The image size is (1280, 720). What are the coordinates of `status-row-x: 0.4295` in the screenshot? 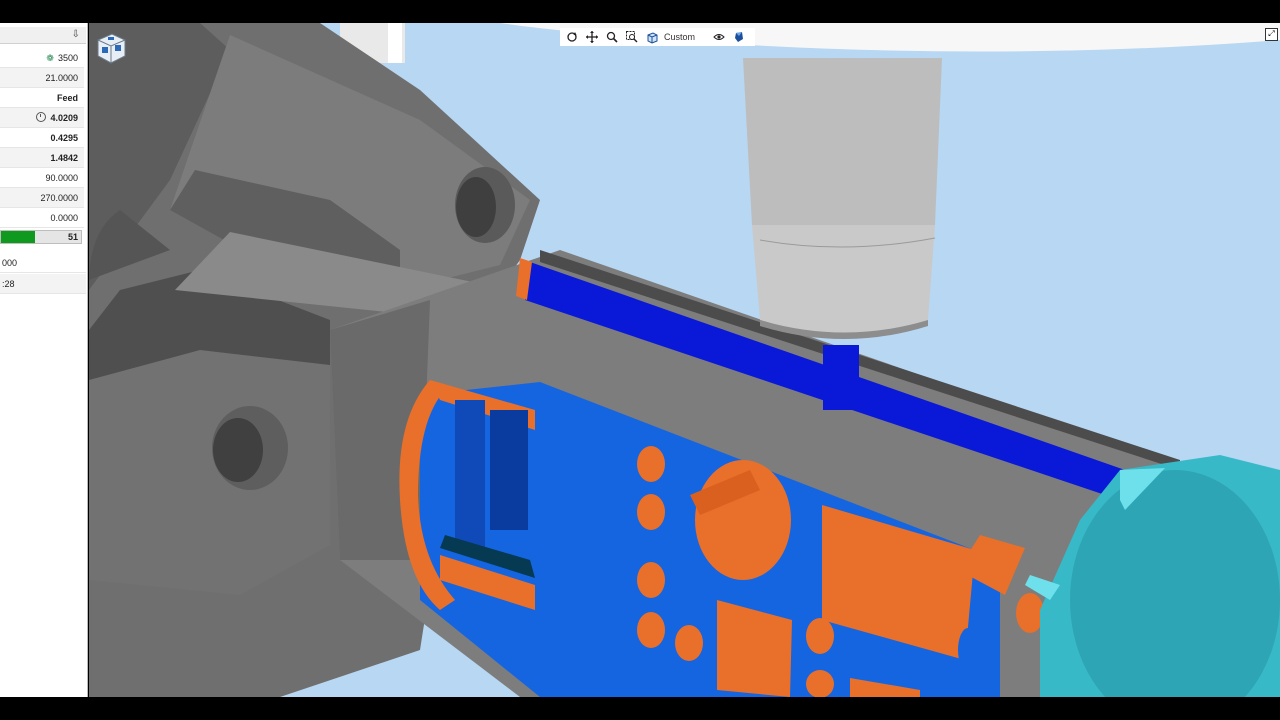 It's located at (42, 138).